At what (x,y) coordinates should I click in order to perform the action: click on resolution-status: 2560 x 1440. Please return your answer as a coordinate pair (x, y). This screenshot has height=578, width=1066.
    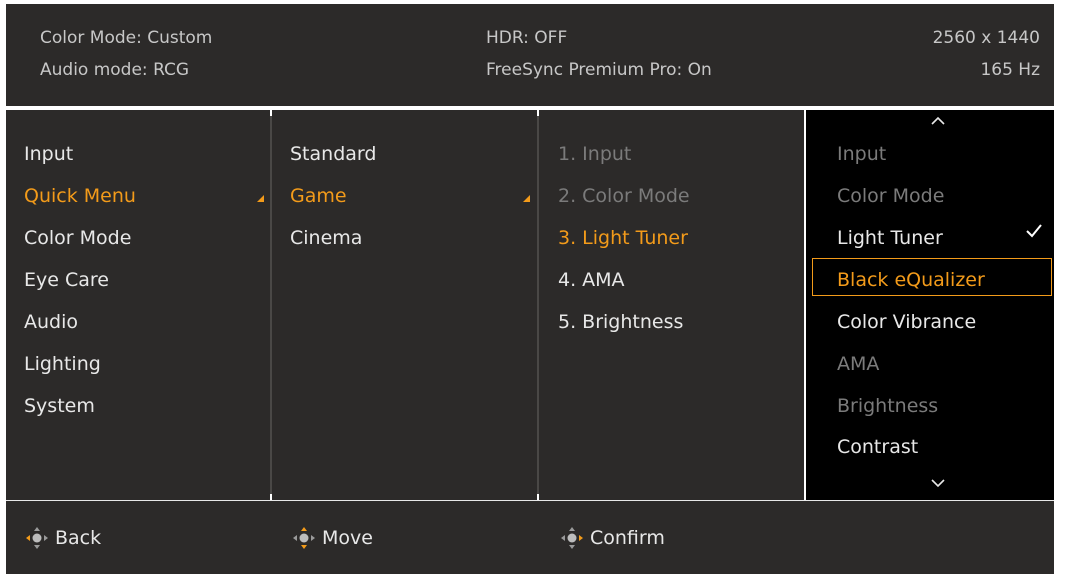
    Looking at the image, I should click on (986, 38).